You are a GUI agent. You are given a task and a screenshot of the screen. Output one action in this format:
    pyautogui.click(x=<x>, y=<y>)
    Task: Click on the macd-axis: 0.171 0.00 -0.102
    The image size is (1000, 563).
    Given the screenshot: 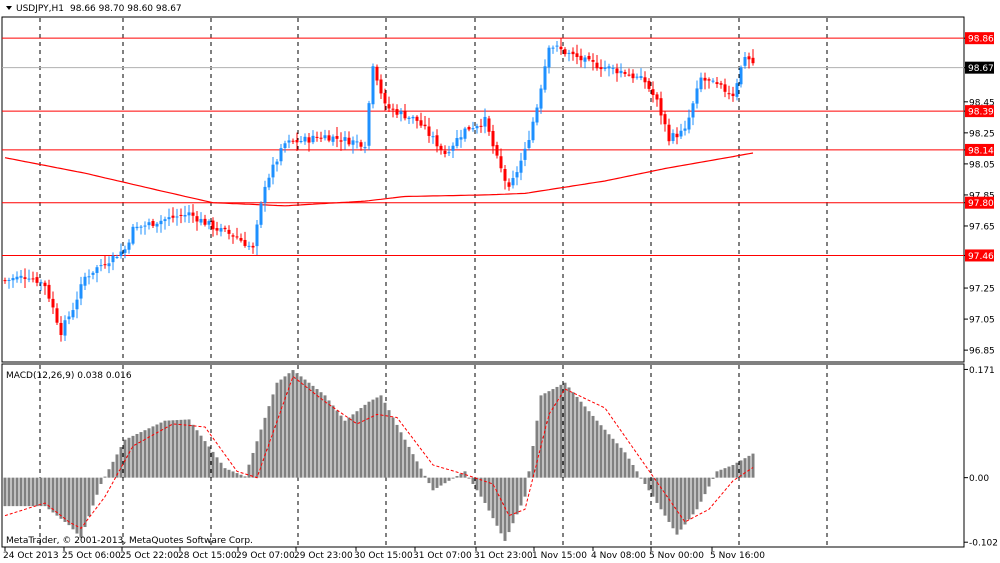 What is the action you would take?
    pyautogui.click(x=981, y=457)
    